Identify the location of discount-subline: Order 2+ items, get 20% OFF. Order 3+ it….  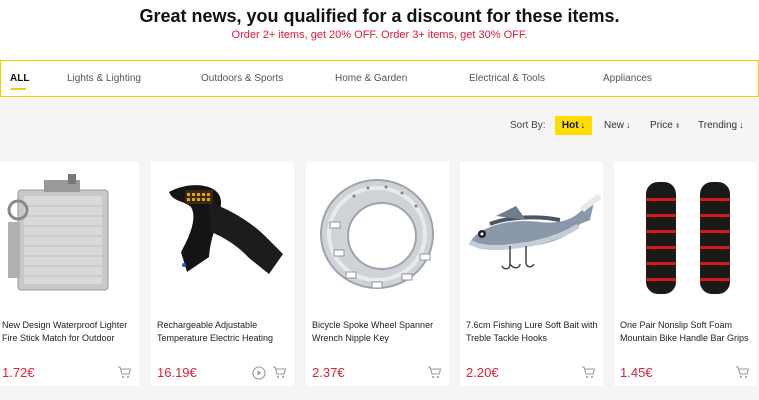
(379, 35).